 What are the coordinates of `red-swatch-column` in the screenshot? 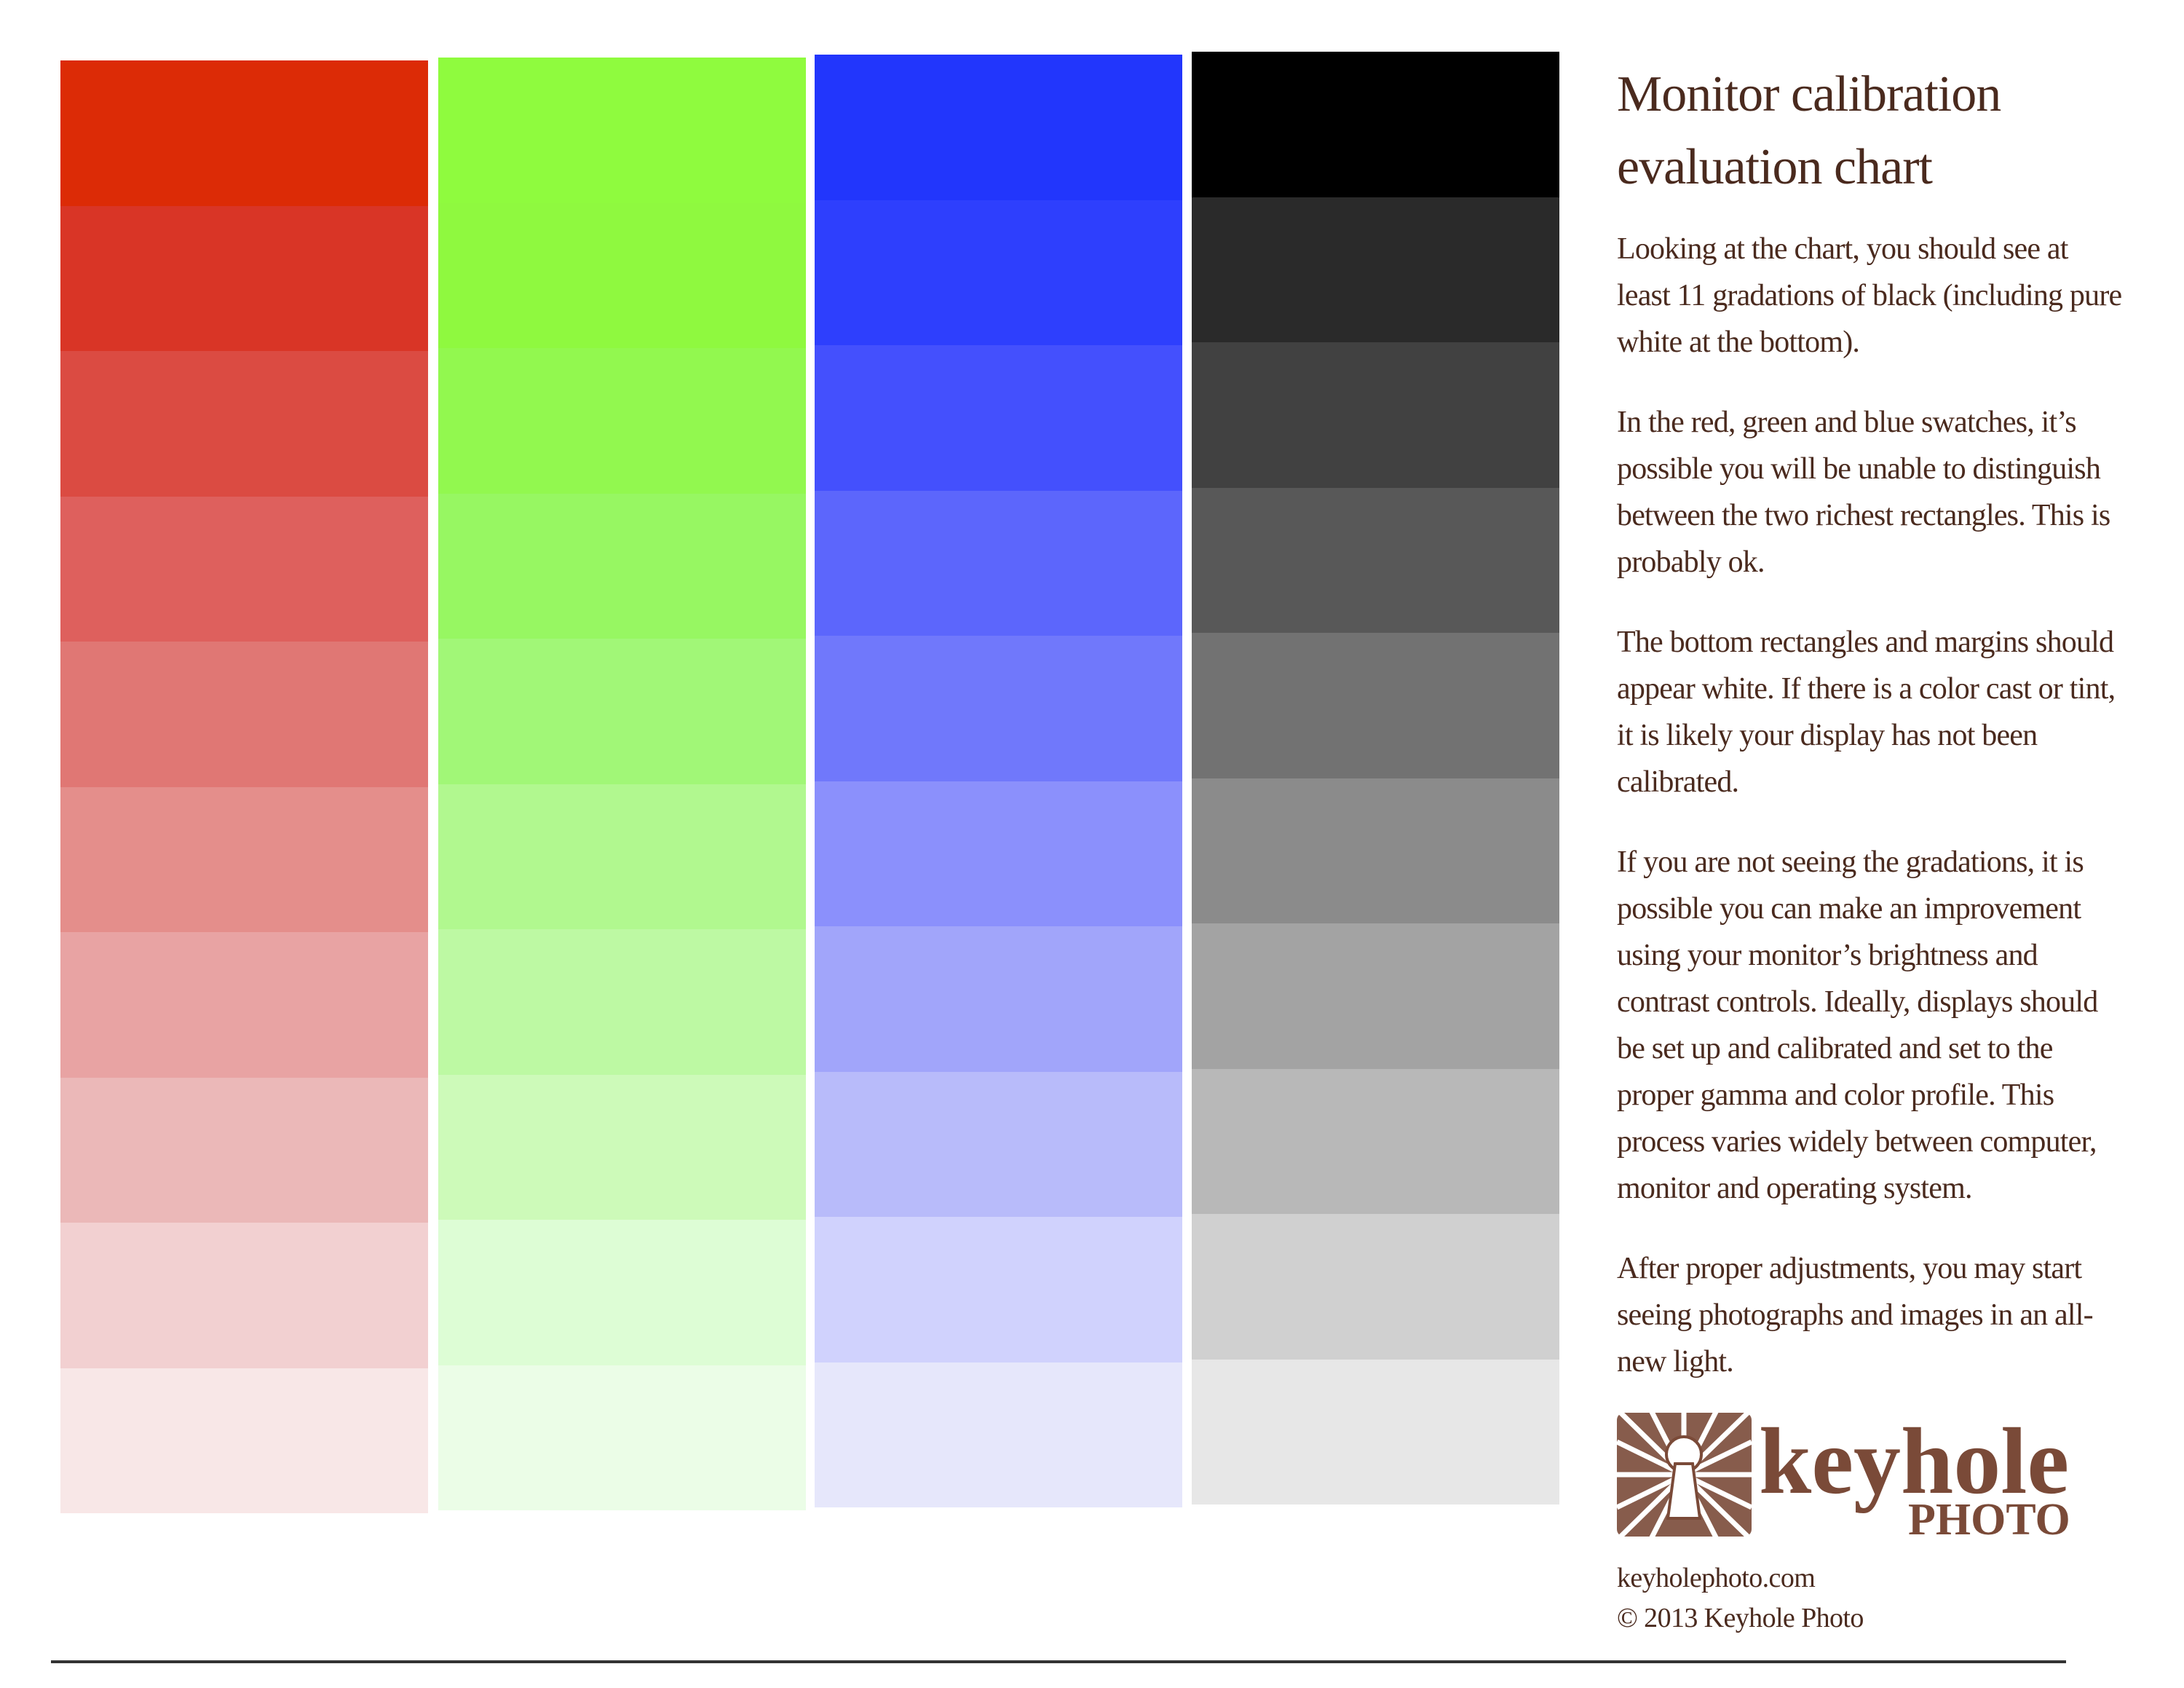 It's located at (244, 786).